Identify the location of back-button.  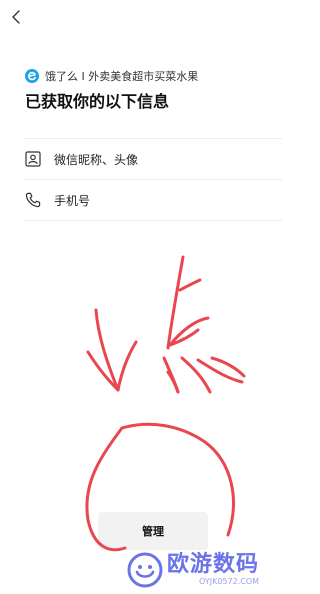
(17, 17).